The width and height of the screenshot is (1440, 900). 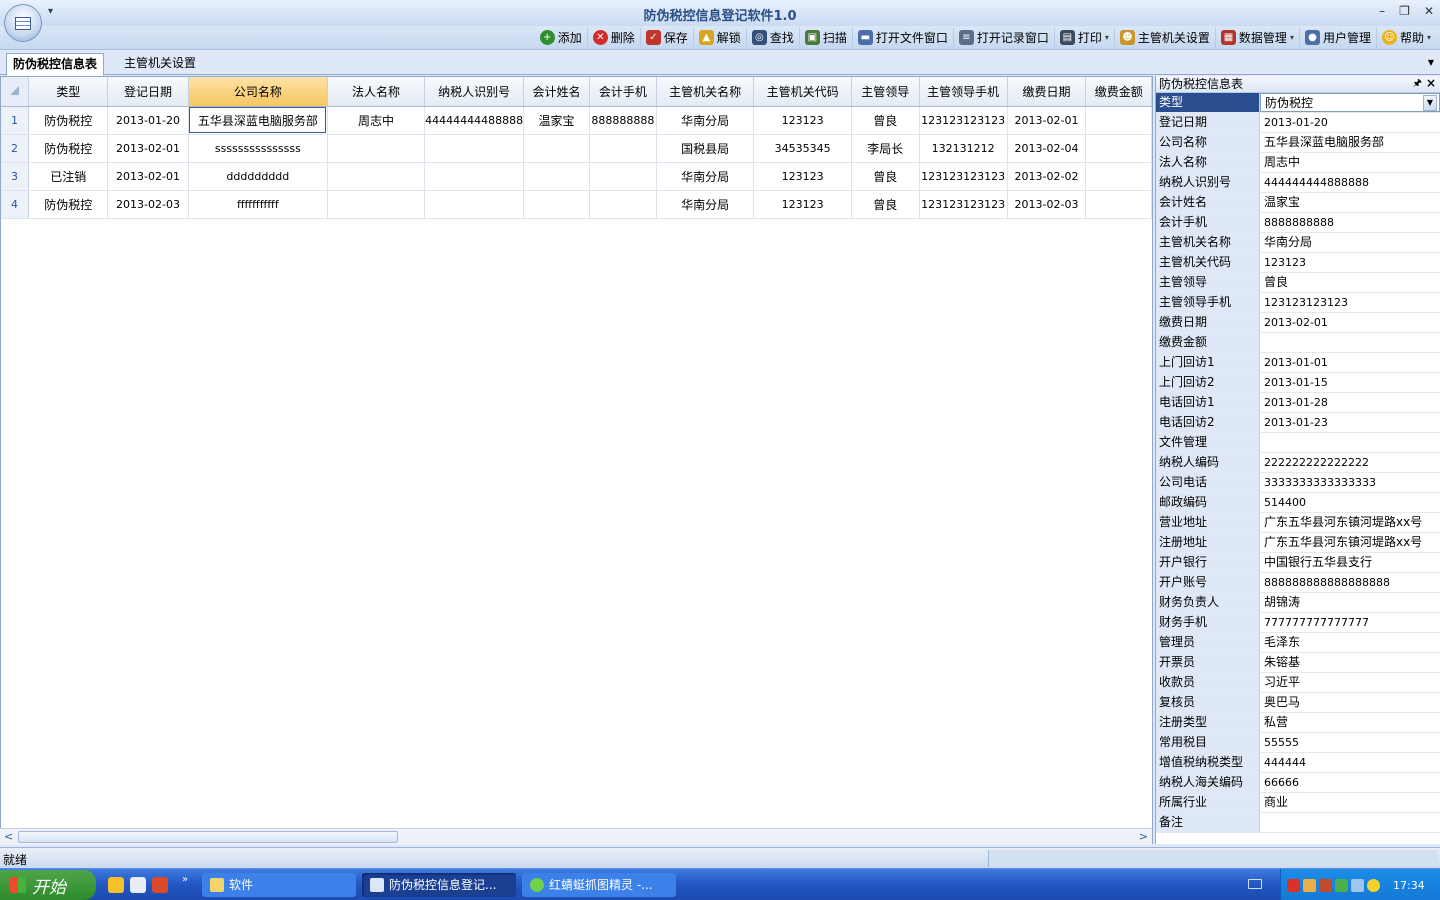 I want to click on property-row: 登记日期 2013-01-20, so click(x=1298, y=123).